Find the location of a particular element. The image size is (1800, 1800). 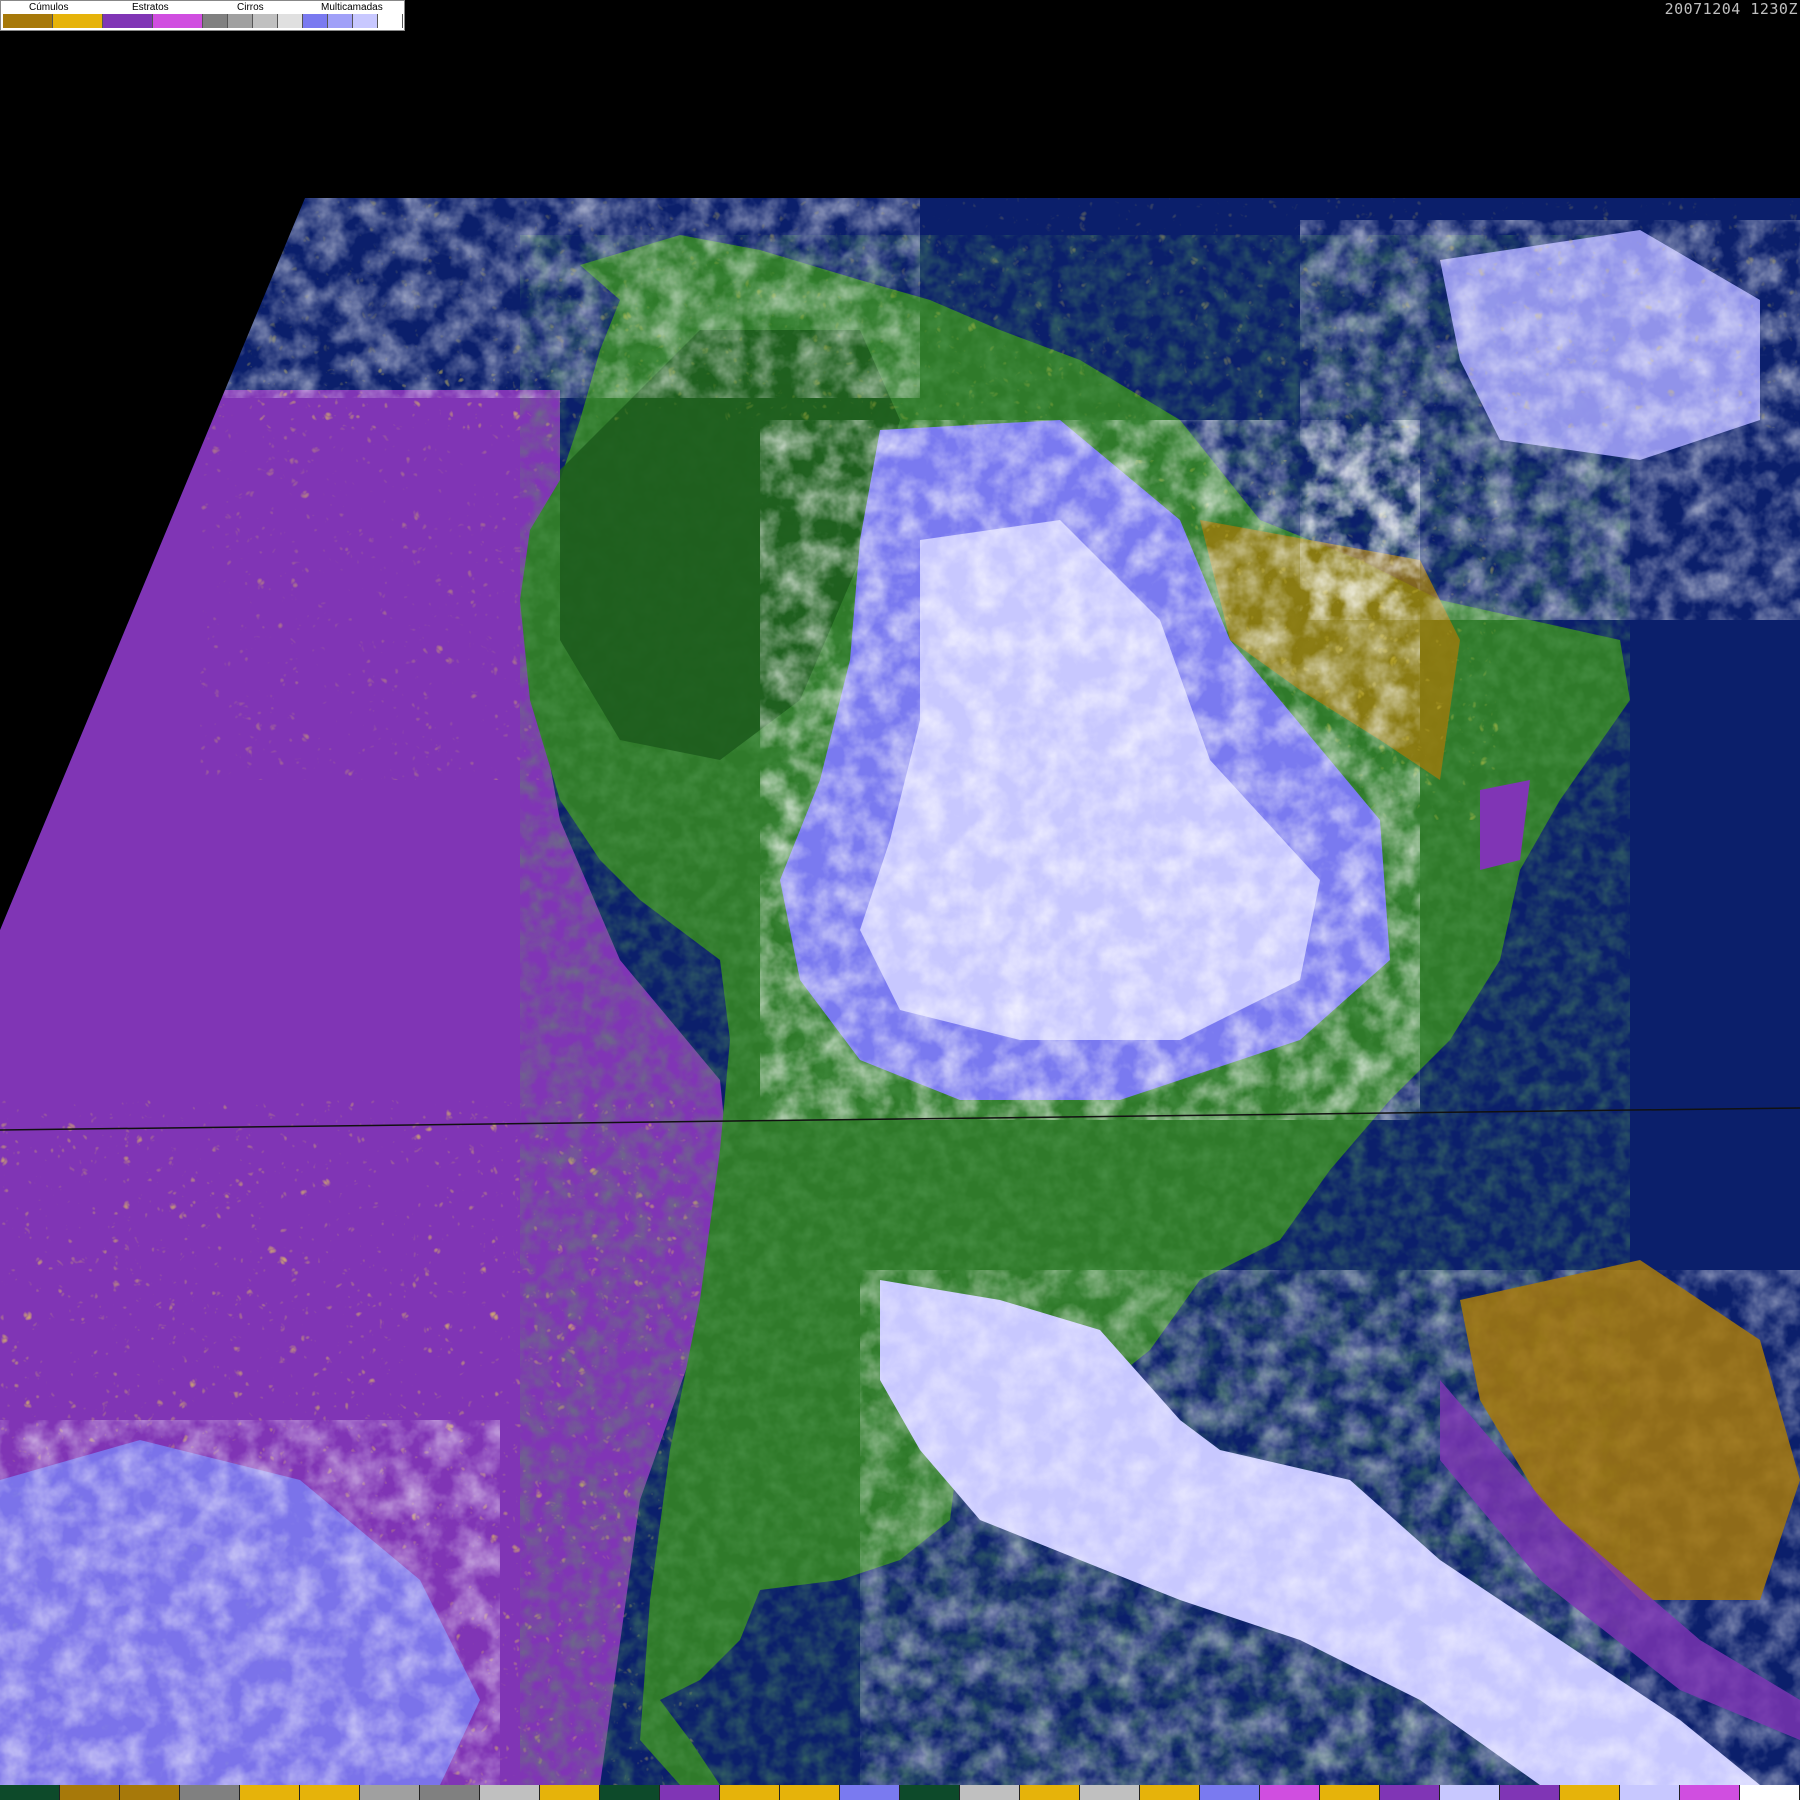

image-timestamp: 20071204 1230Z is located at coordinates (1731, 9).